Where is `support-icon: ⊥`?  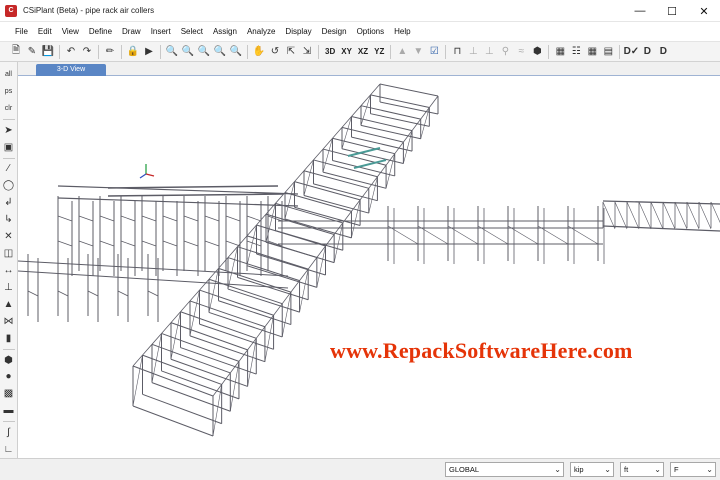 support-icon: ⊥ is located at coordinates (473, 51).